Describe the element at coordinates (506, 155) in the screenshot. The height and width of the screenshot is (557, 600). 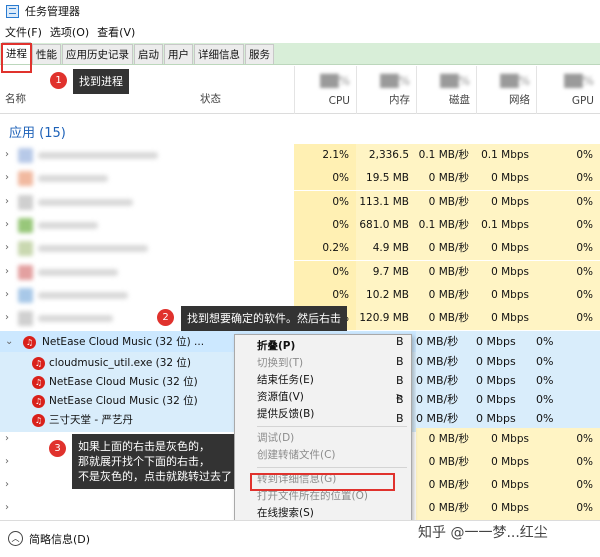
I see `cell-net: 0.1 Mbps` at that location.